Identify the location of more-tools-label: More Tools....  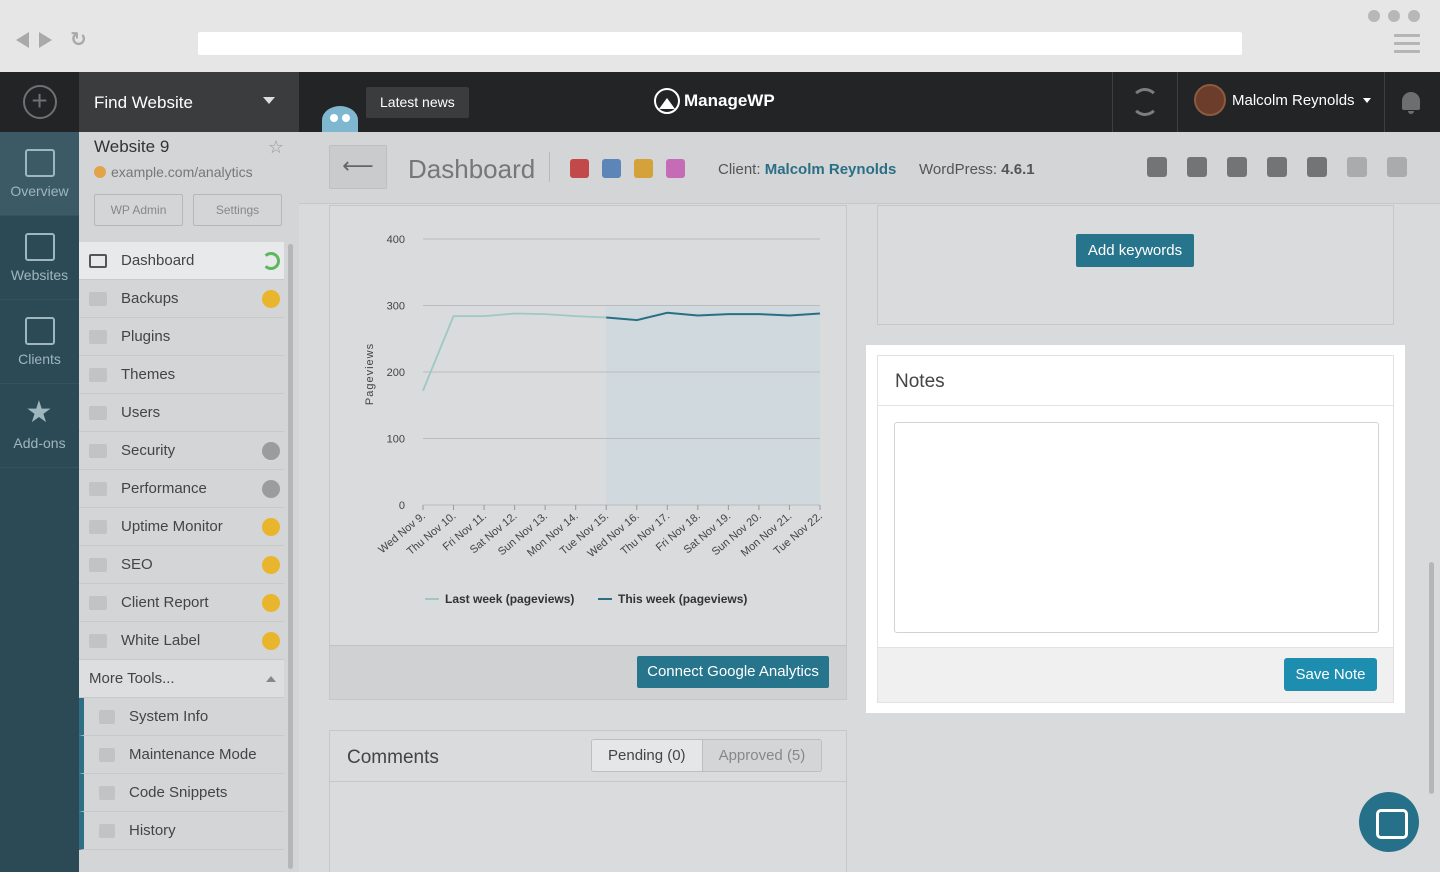
(132, 678).